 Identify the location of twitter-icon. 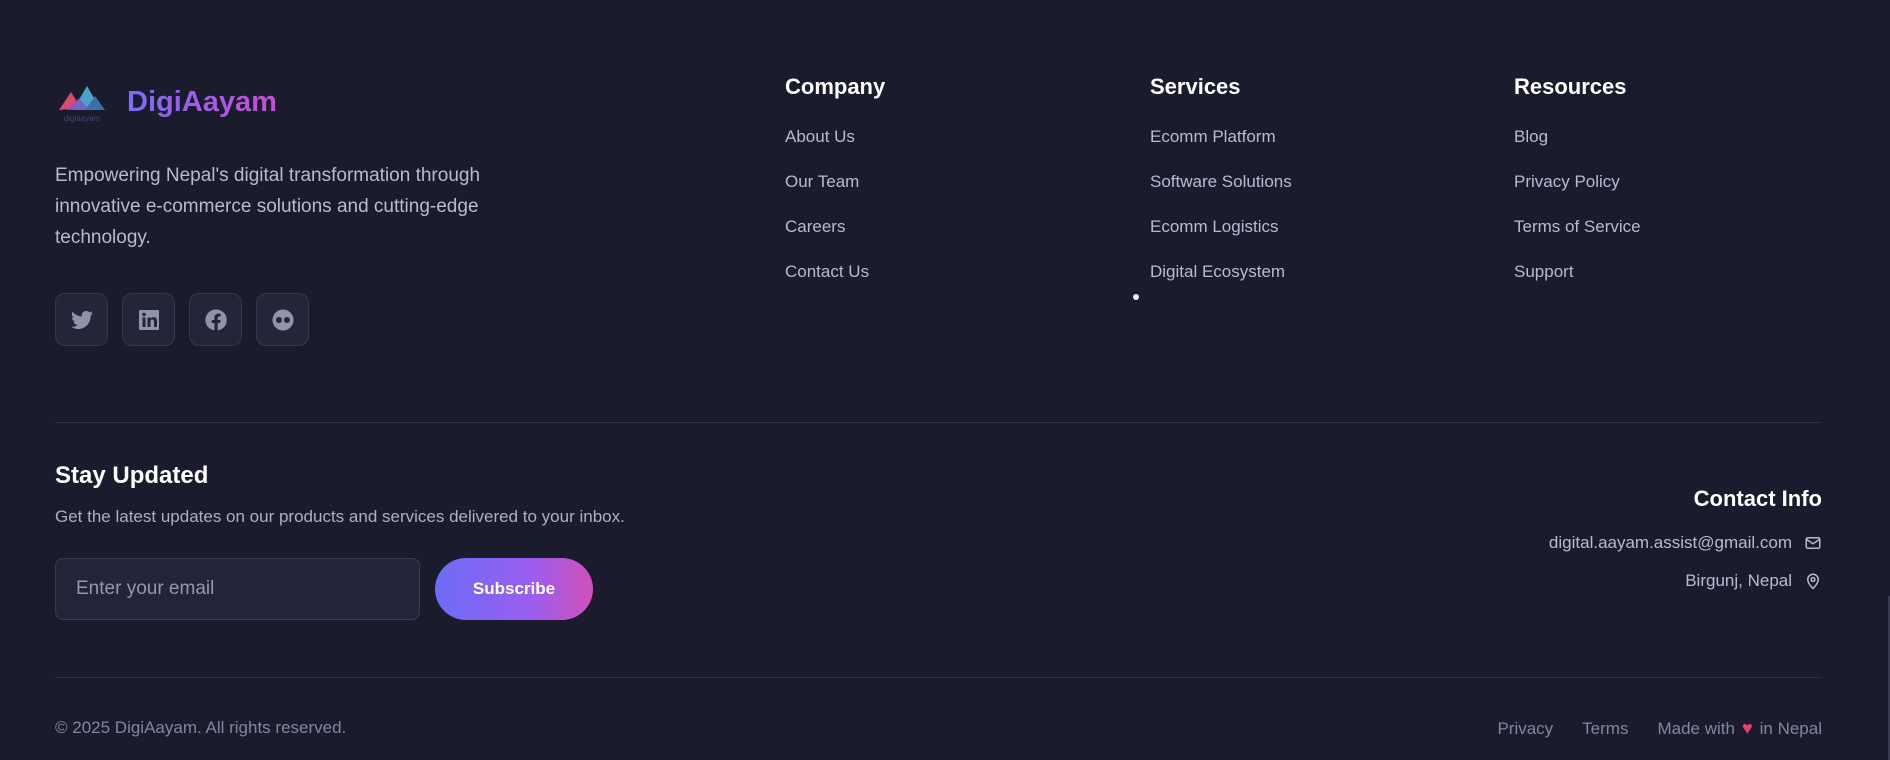
(81, 319).